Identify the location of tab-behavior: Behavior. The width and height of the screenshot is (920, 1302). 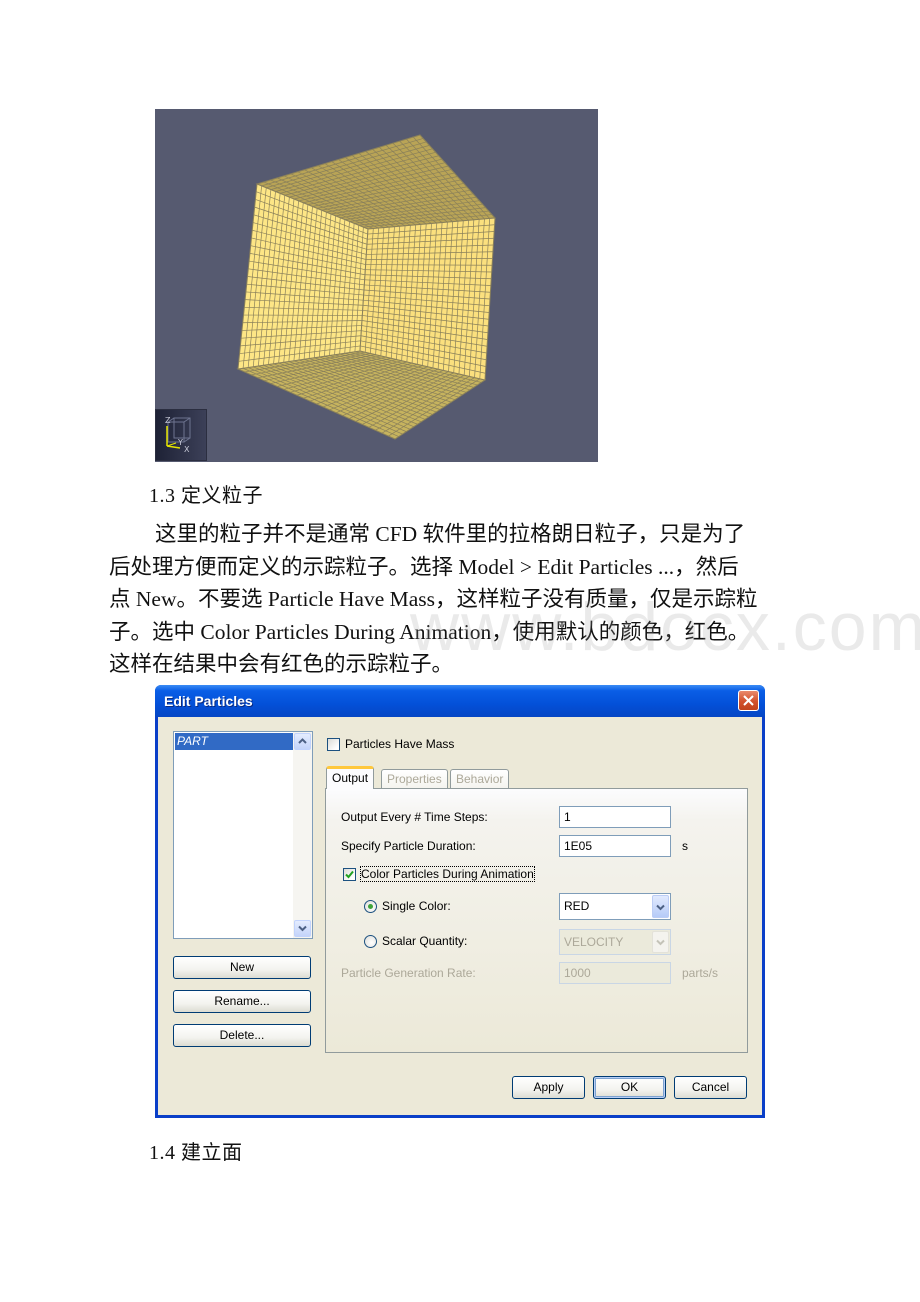
(480, 779).